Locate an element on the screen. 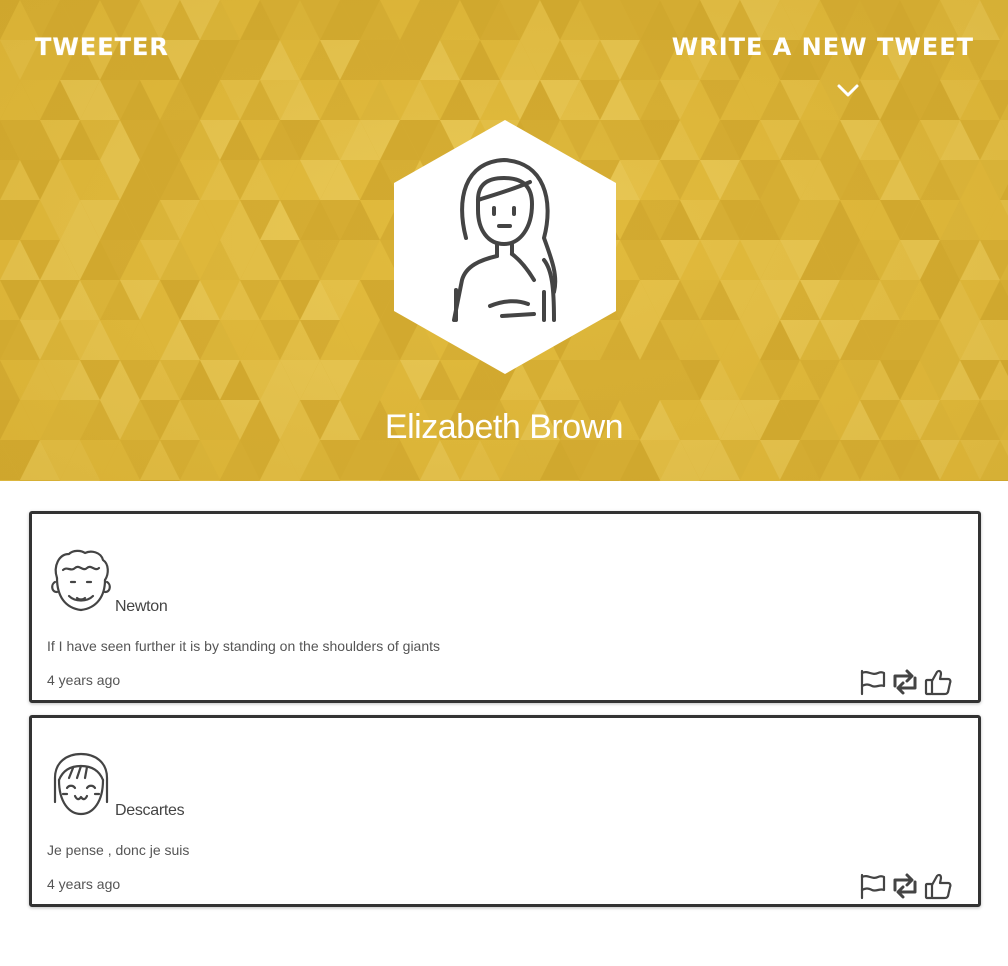 The height and width of the screenshot is (966, 1008). profile-avatar is located at coordinates (505, 247).